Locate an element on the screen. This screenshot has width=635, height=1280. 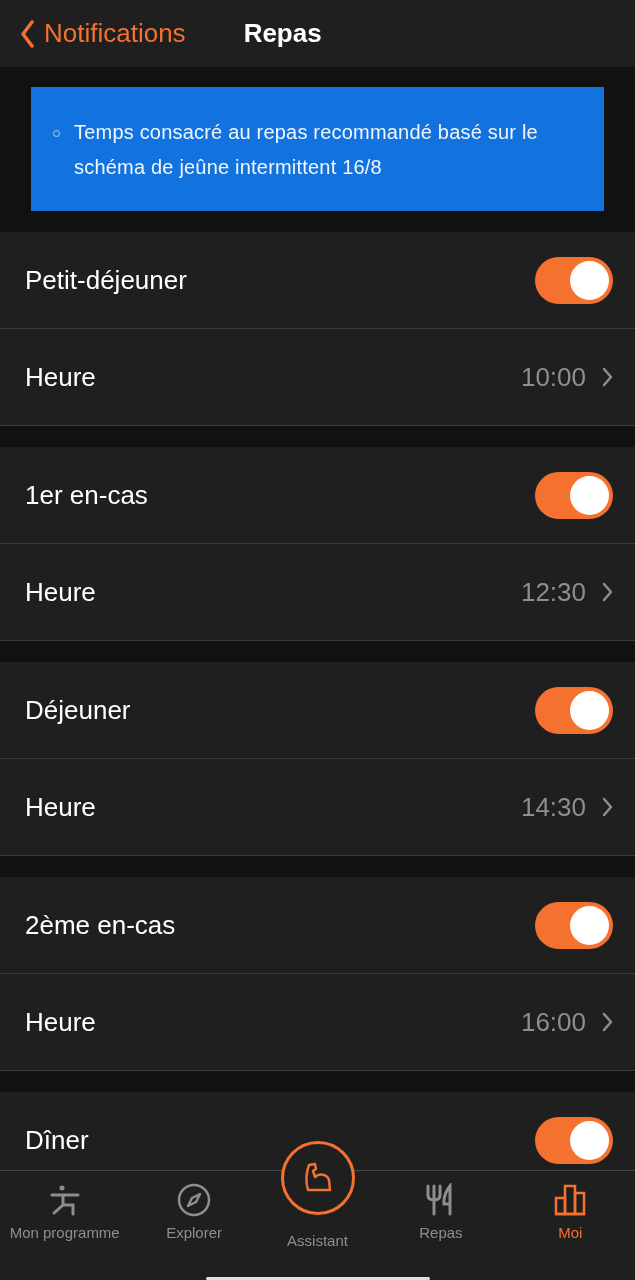
screen-title: Repas is located at coordinates (282, 33).